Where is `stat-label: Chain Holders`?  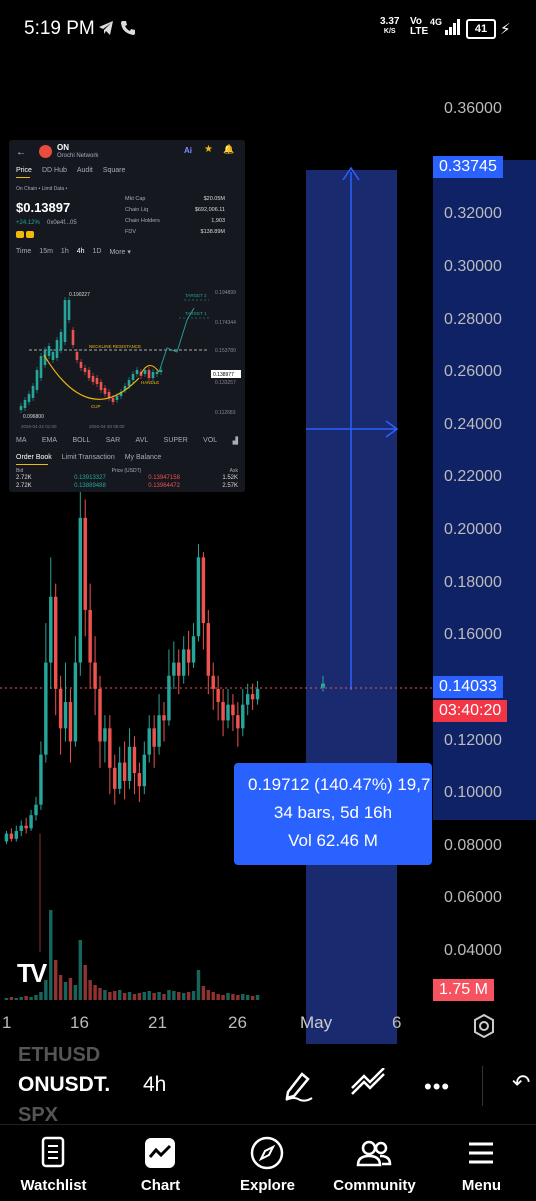 stat-label: Chain Holders is located at coordinates (142, 221).